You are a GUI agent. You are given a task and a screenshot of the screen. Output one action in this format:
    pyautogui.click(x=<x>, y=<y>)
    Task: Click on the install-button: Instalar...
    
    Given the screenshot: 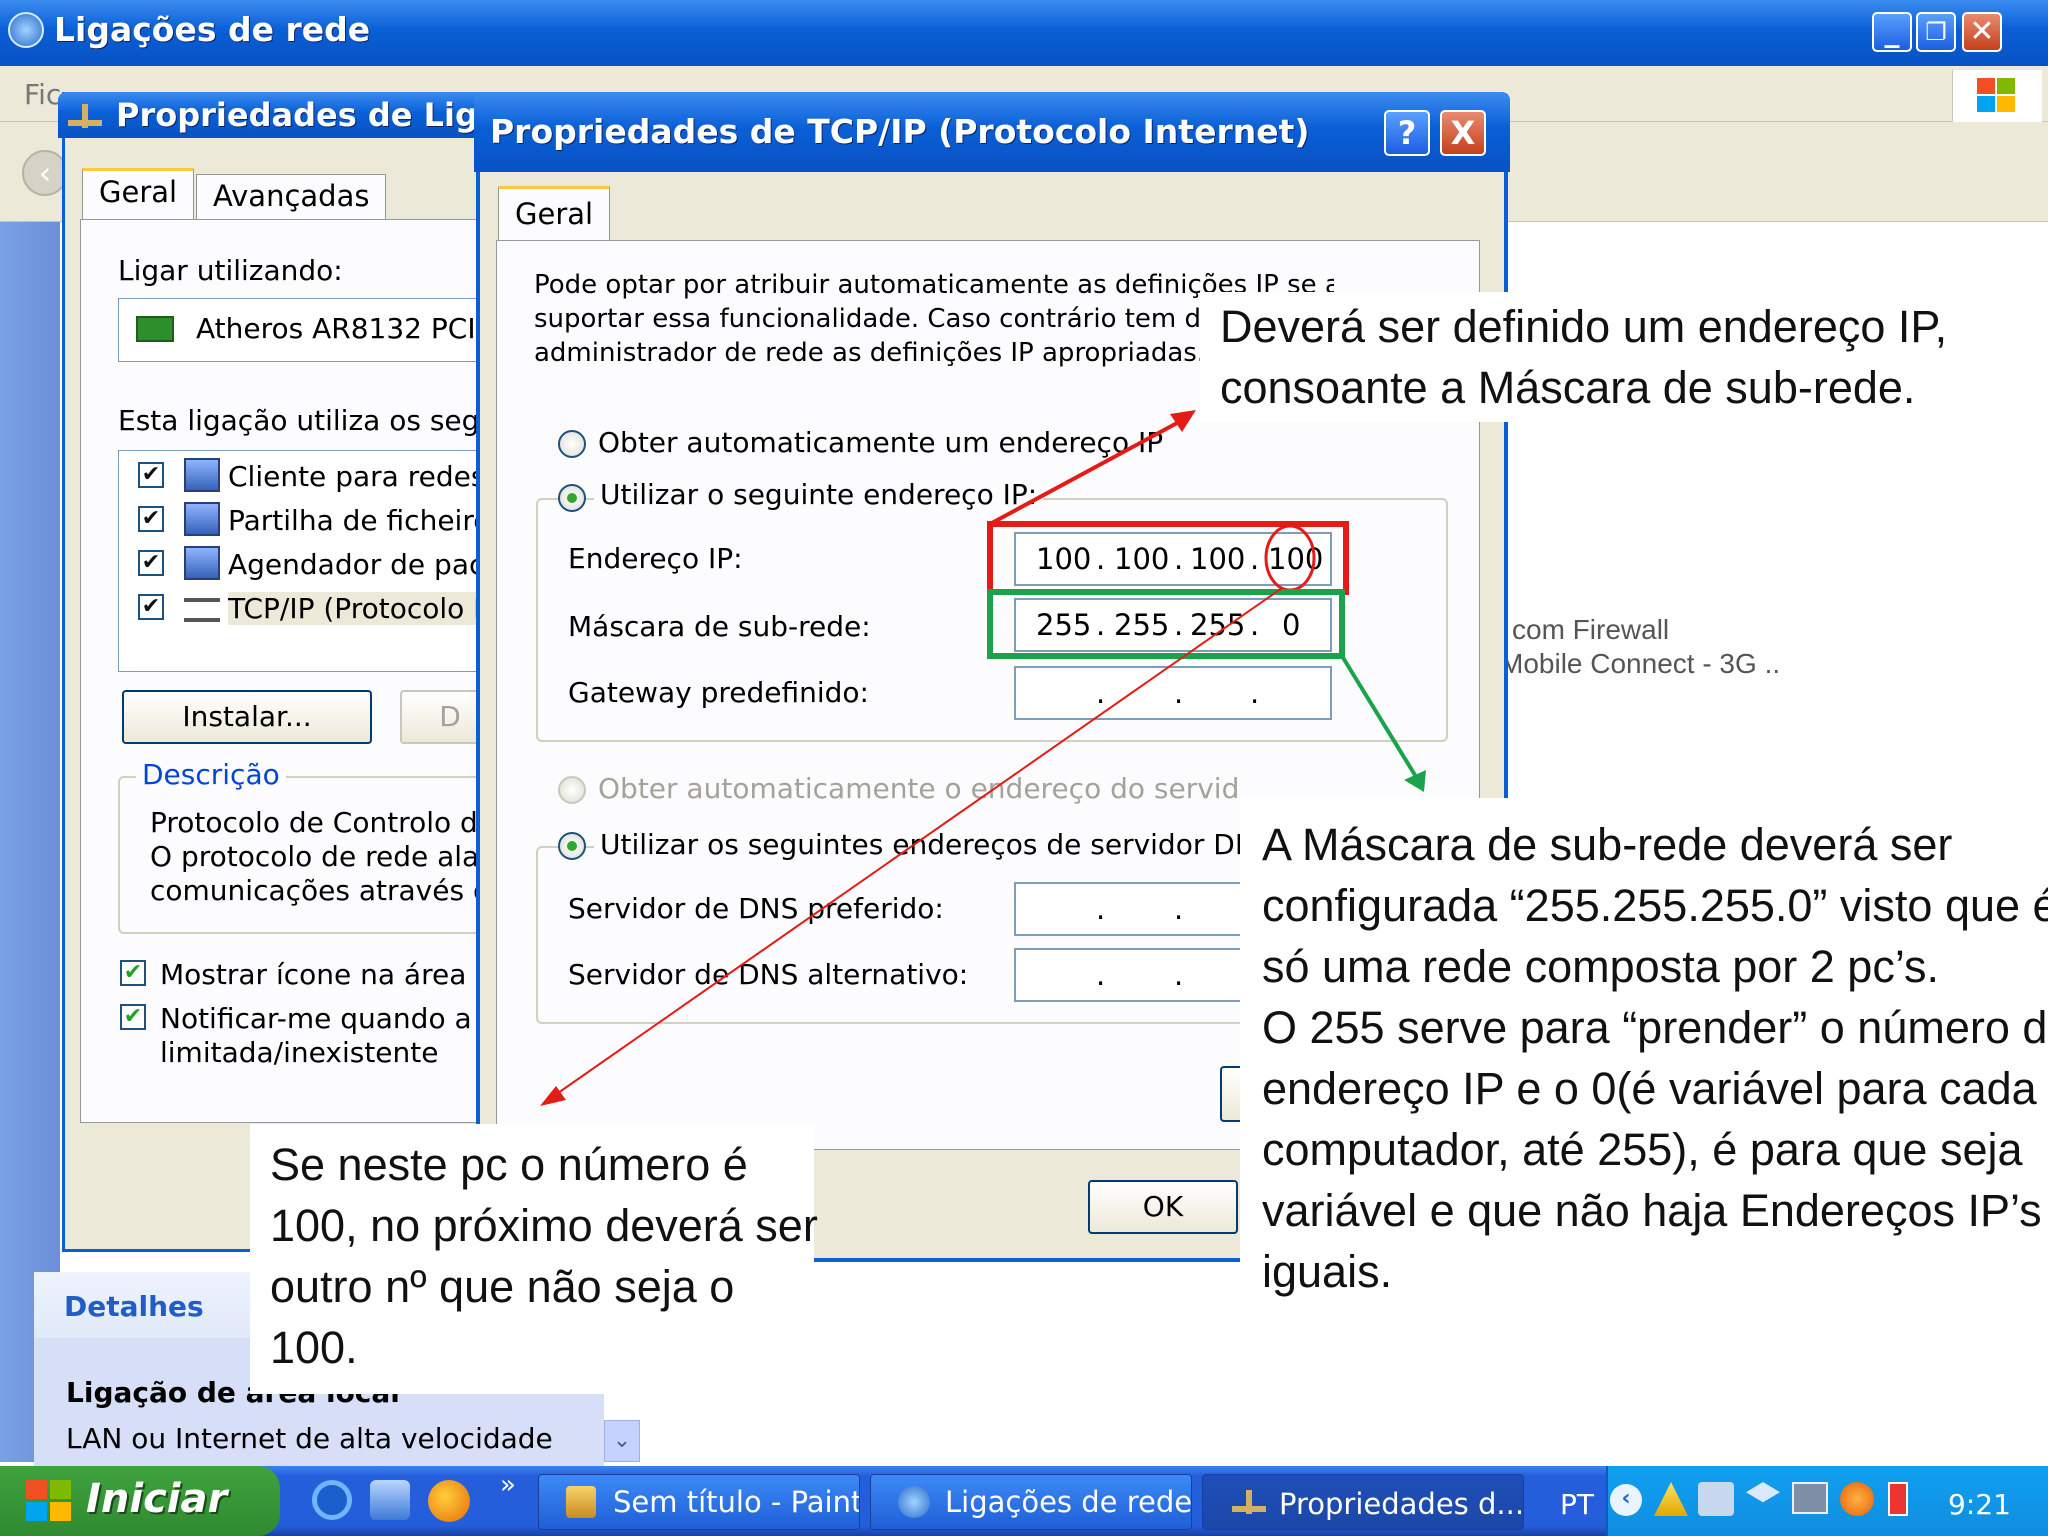 What is the action you would take?
    pyautogui.click(x=247, y=717)
    